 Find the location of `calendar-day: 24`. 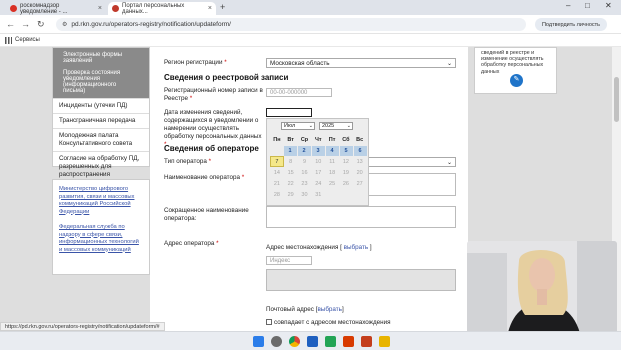

calendar-day: 24 is located at coordinates (318, 183).